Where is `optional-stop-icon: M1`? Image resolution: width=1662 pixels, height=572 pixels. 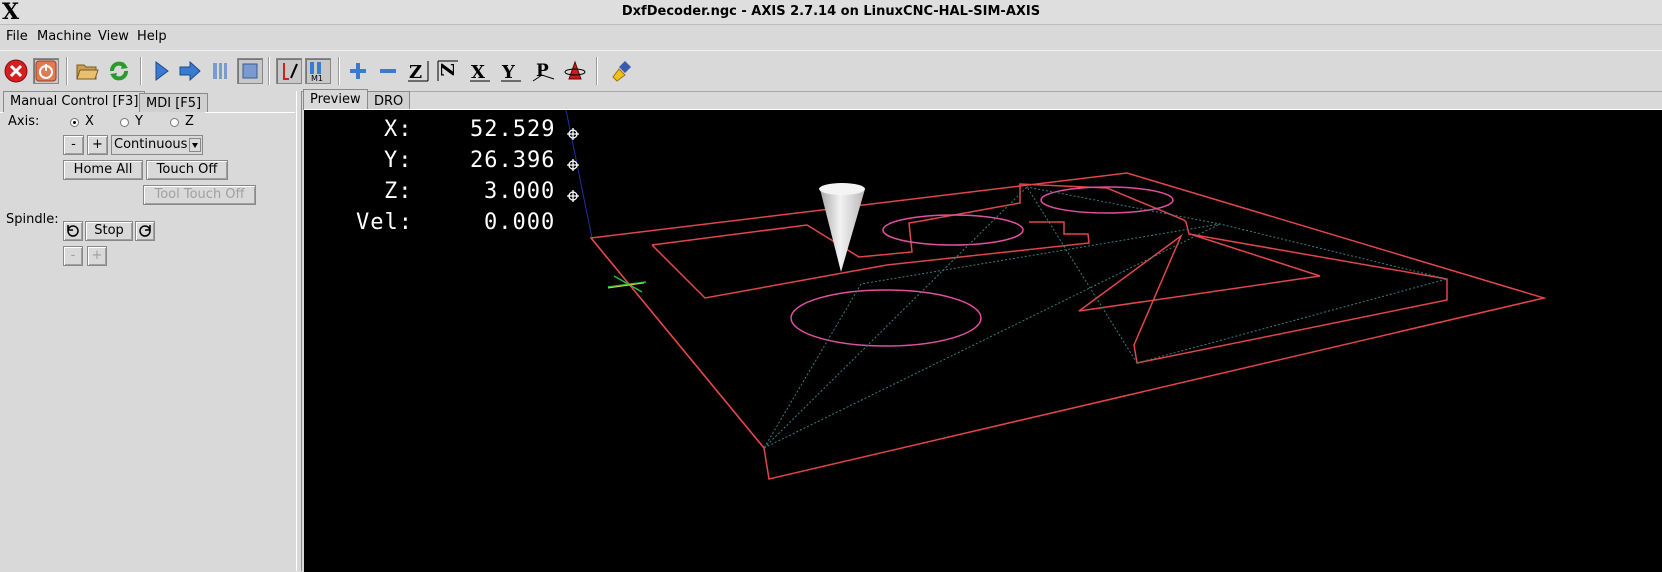 optional-stop-icon: M1 is located at coordinates (318, 71).